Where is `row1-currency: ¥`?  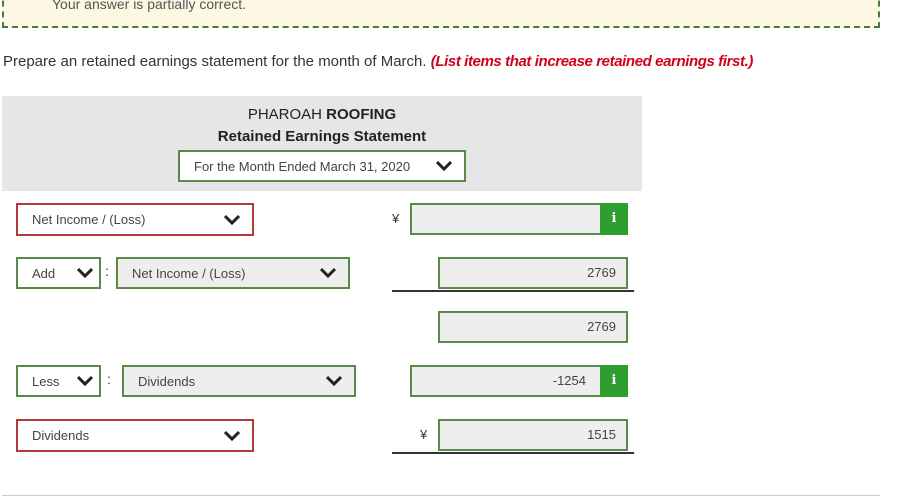 row1-currency: ¥ is located at coordinates (396, 218).